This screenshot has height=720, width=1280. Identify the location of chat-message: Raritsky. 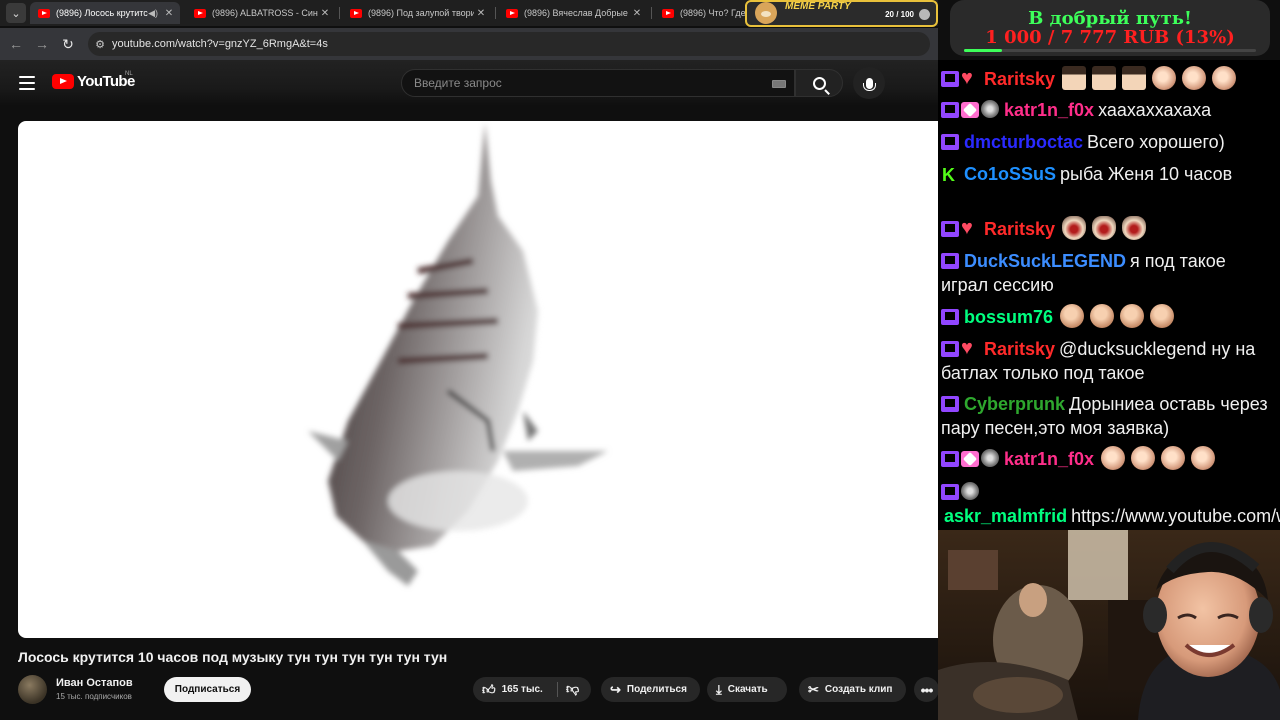
(1109, 78).